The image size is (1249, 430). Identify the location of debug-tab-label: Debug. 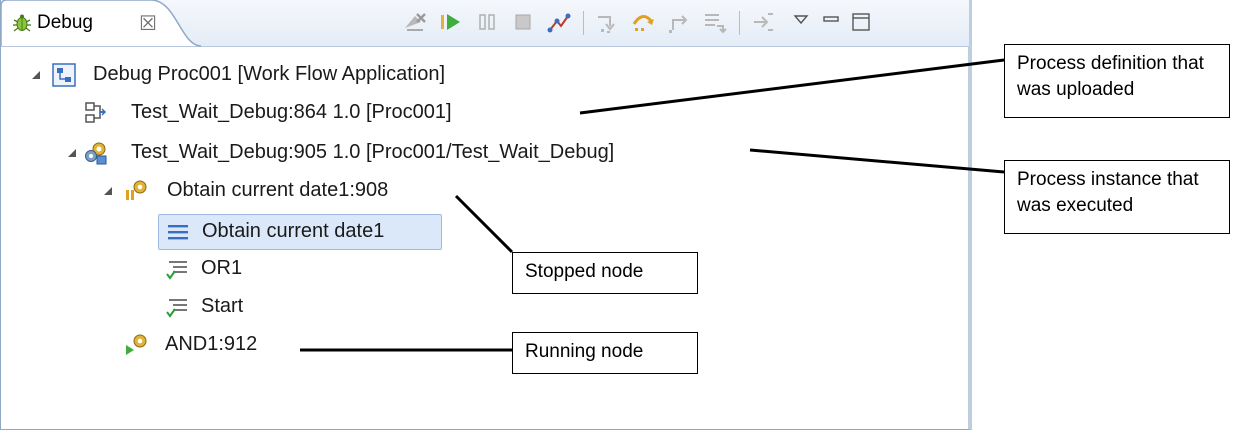
(65, 22).